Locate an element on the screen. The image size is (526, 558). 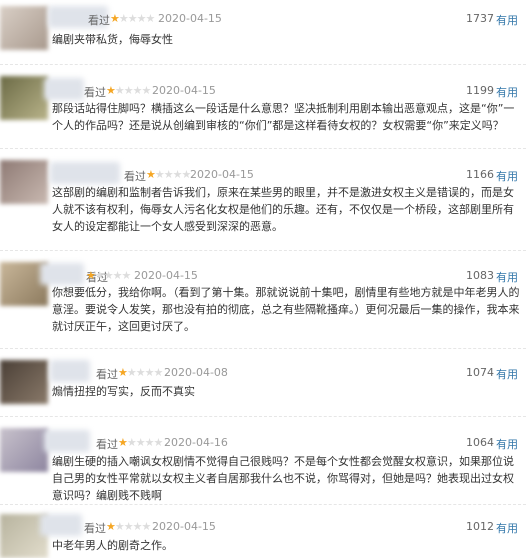
vote-count: 1012 is located at coordinates (480, 526).